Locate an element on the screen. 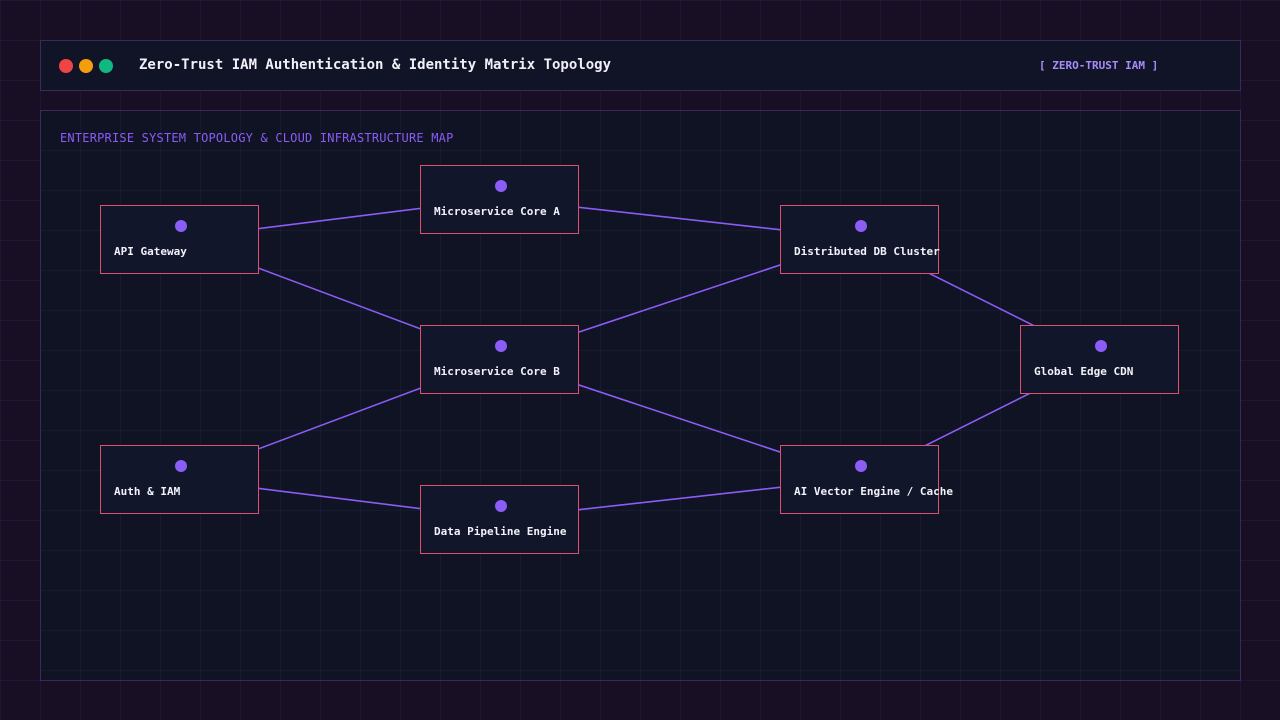  node-label: Data Pipeline Engine is located at coordinates (500, 531).